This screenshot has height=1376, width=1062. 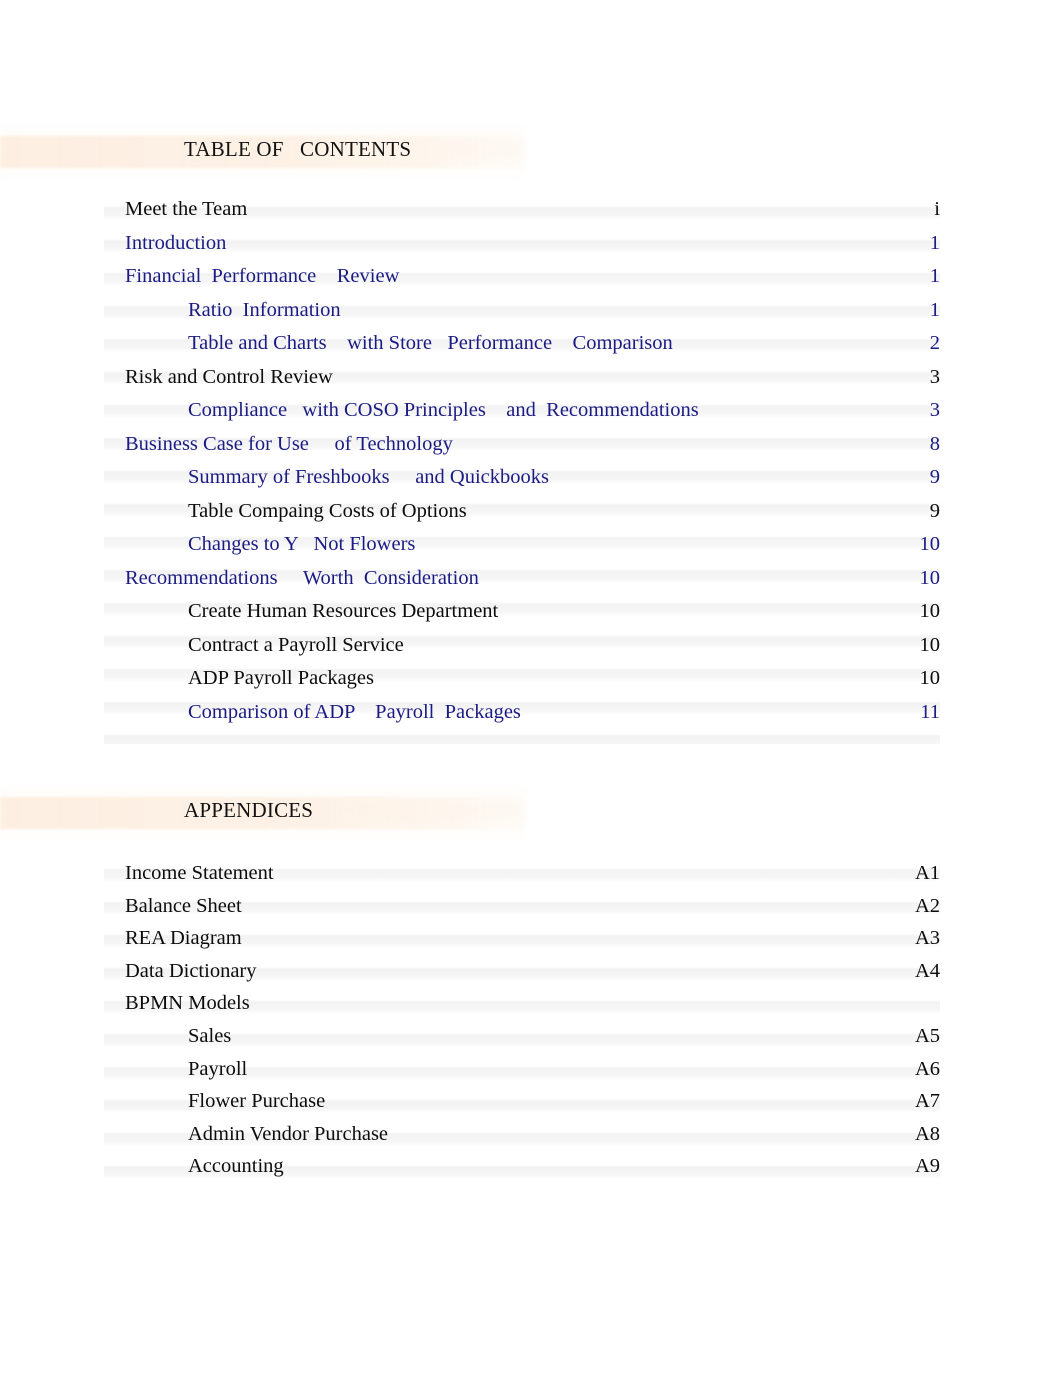 I want to click on appendix-entry-page-number: A5, so click(x=927, y=1036).